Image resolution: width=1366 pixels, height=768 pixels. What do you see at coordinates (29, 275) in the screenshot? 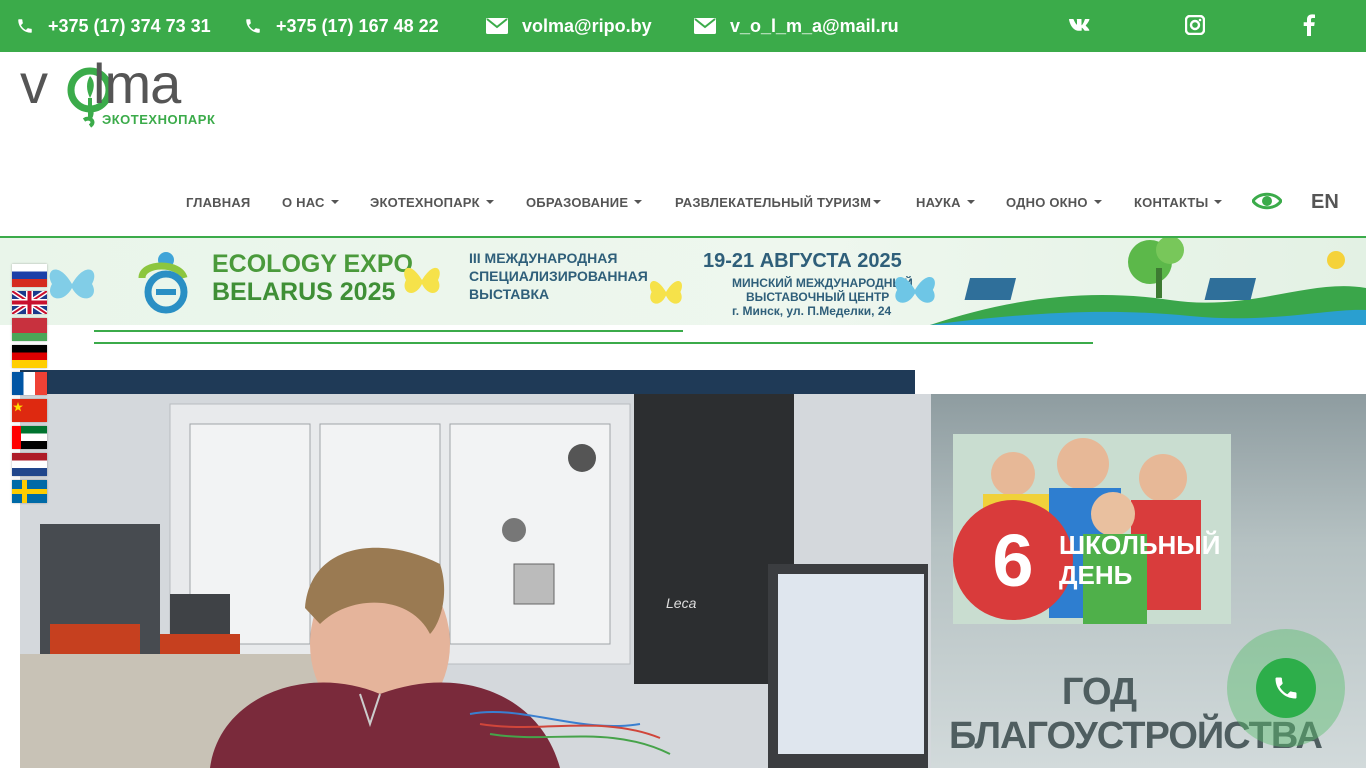
I see `flag-ru-icon` at bounding box center [29, 275].